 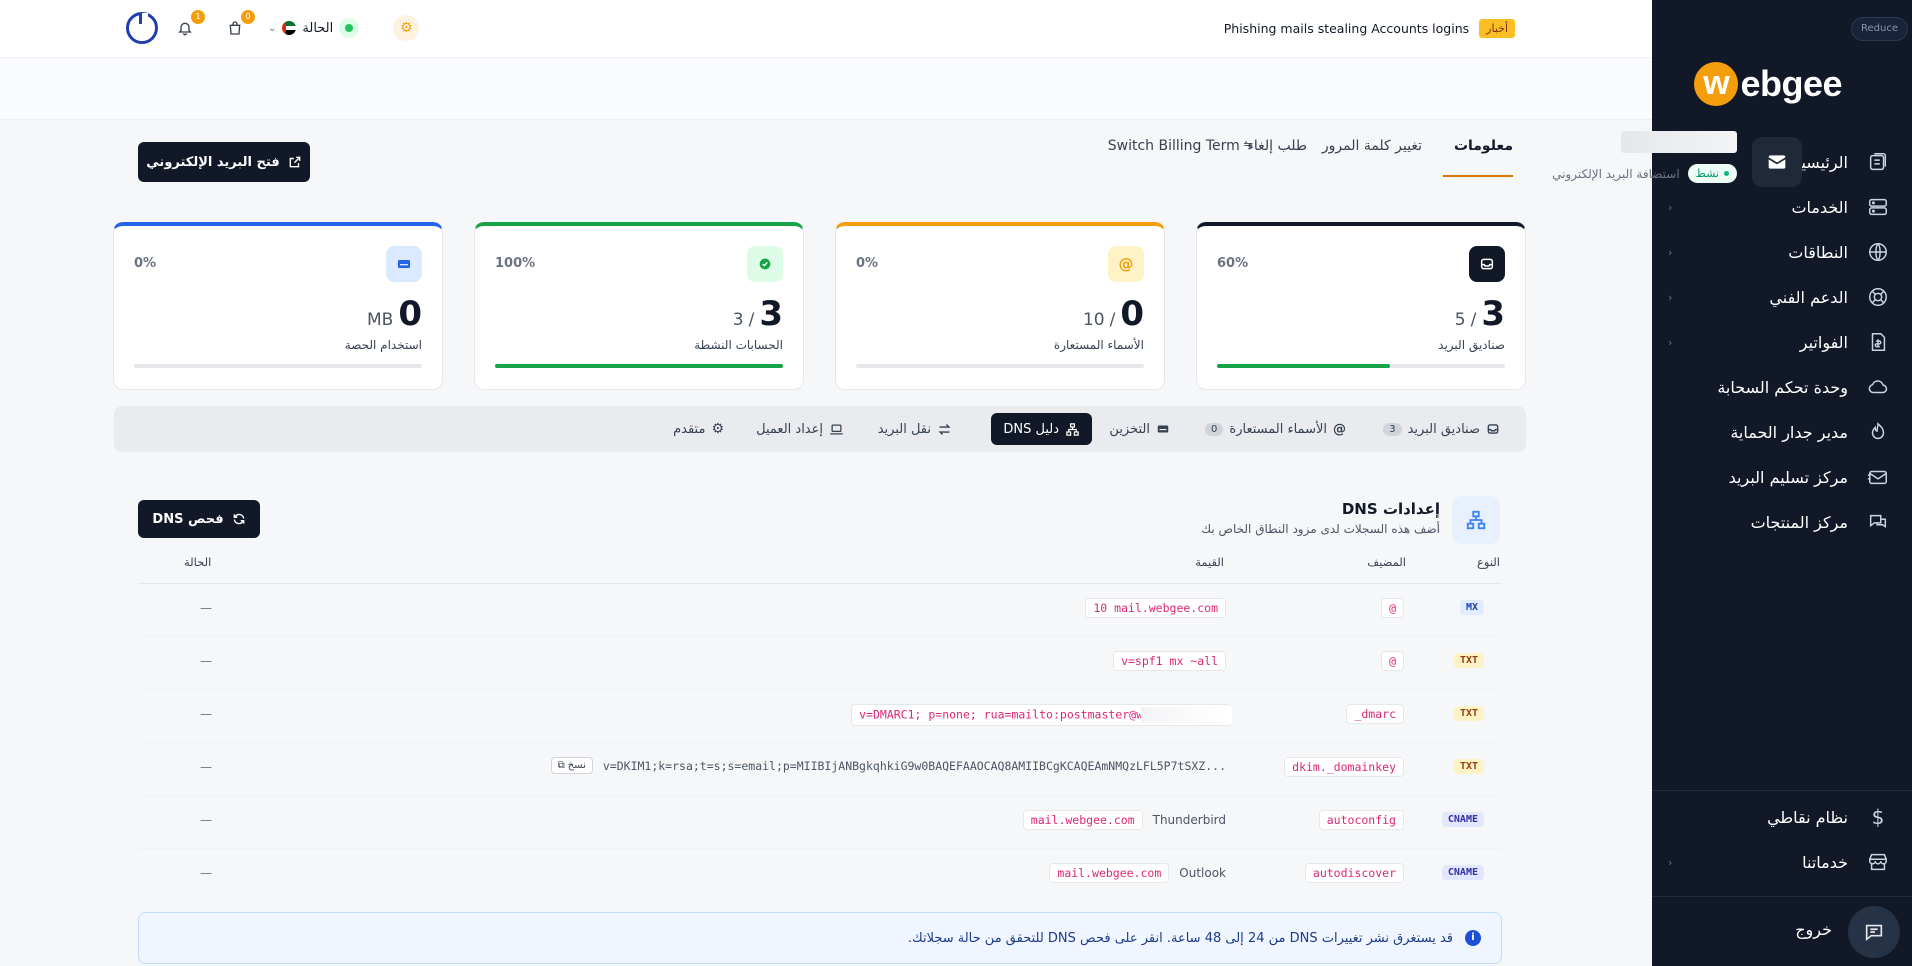 What do you see at coordinates (1041, 429) in the screenshot?
I see `tab-dns-guide: دليل DNS` at bounding box center [1041, 429].